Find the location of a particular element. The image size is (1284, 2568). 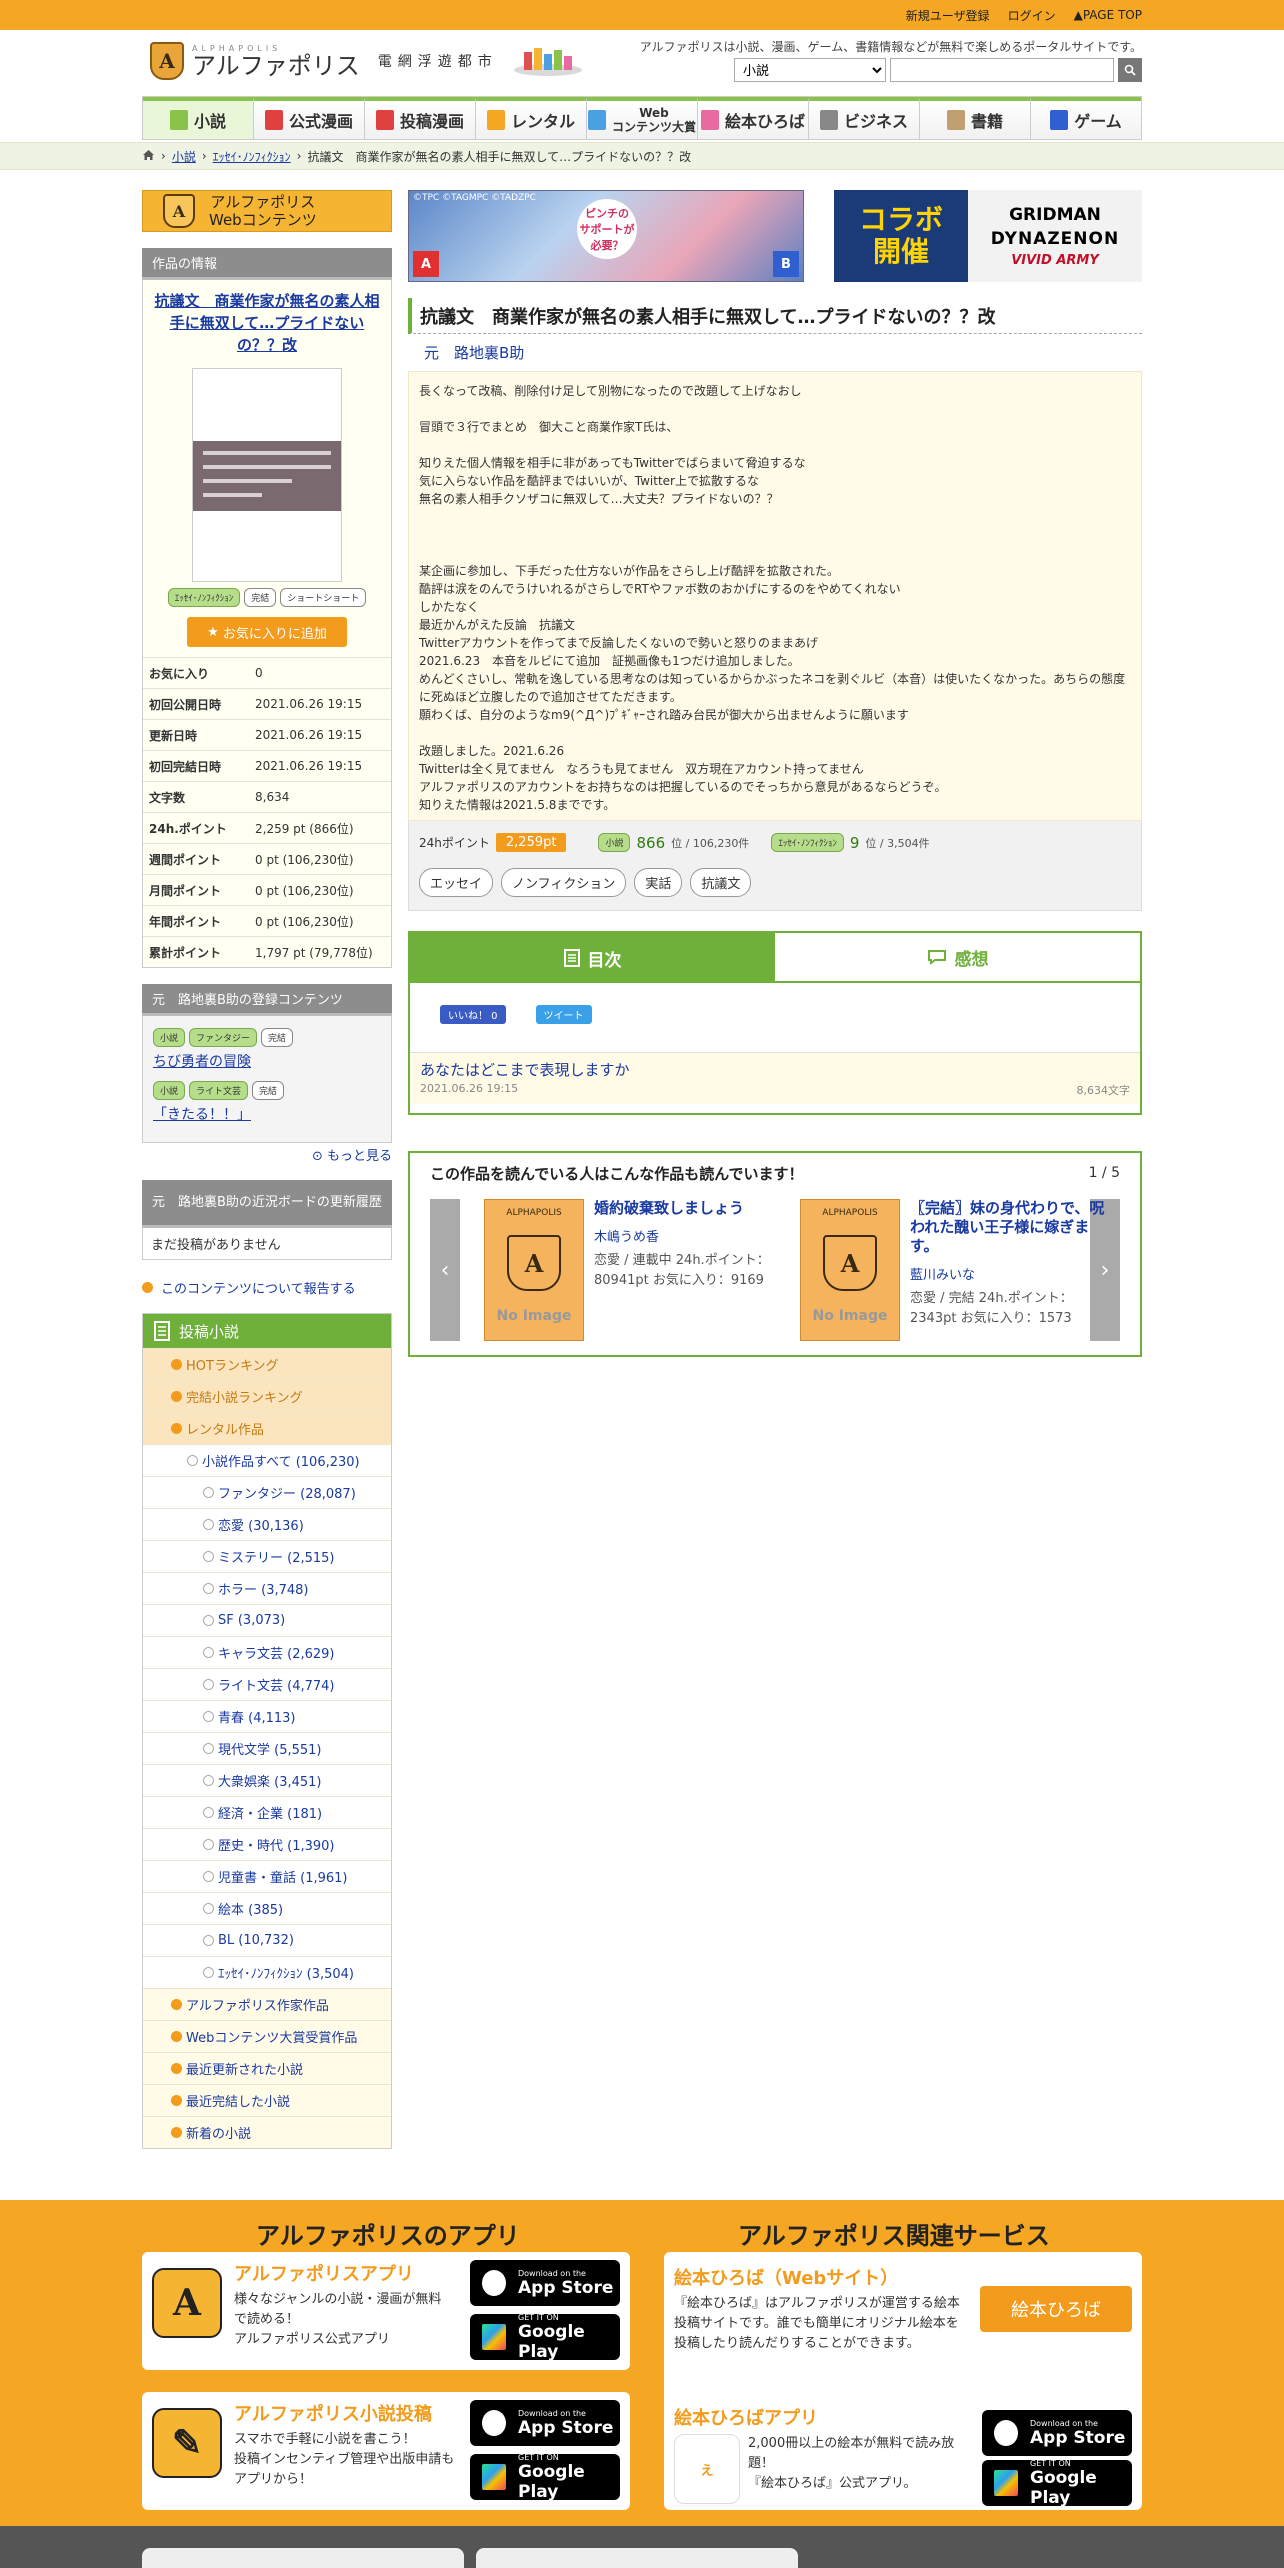

menu-item: 恋愛 (30,136) is located at coordinates (267, 1524).